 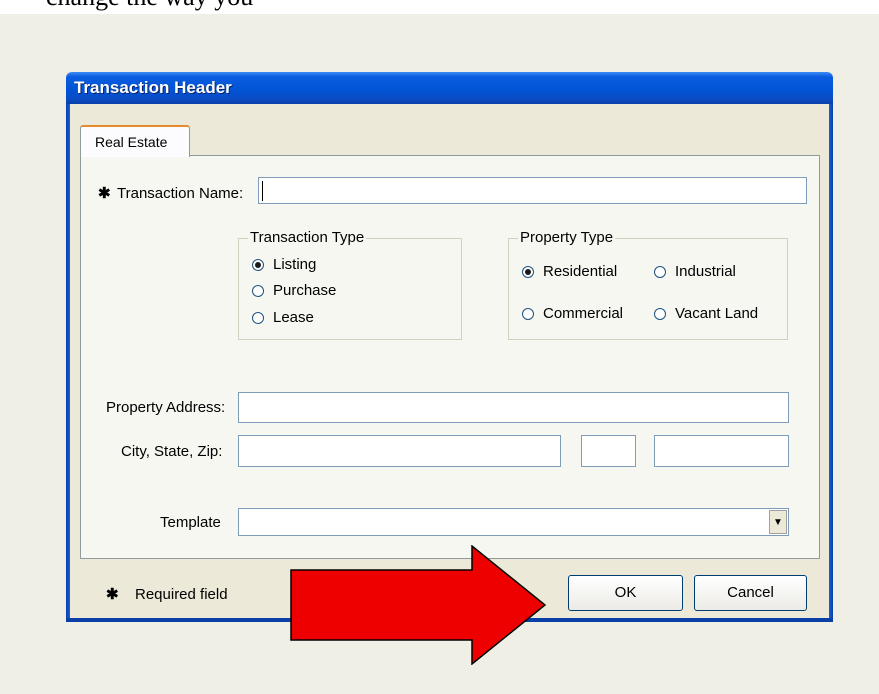 I want to click on chevron-down-icon: ▼, so click(x=778, y=522).